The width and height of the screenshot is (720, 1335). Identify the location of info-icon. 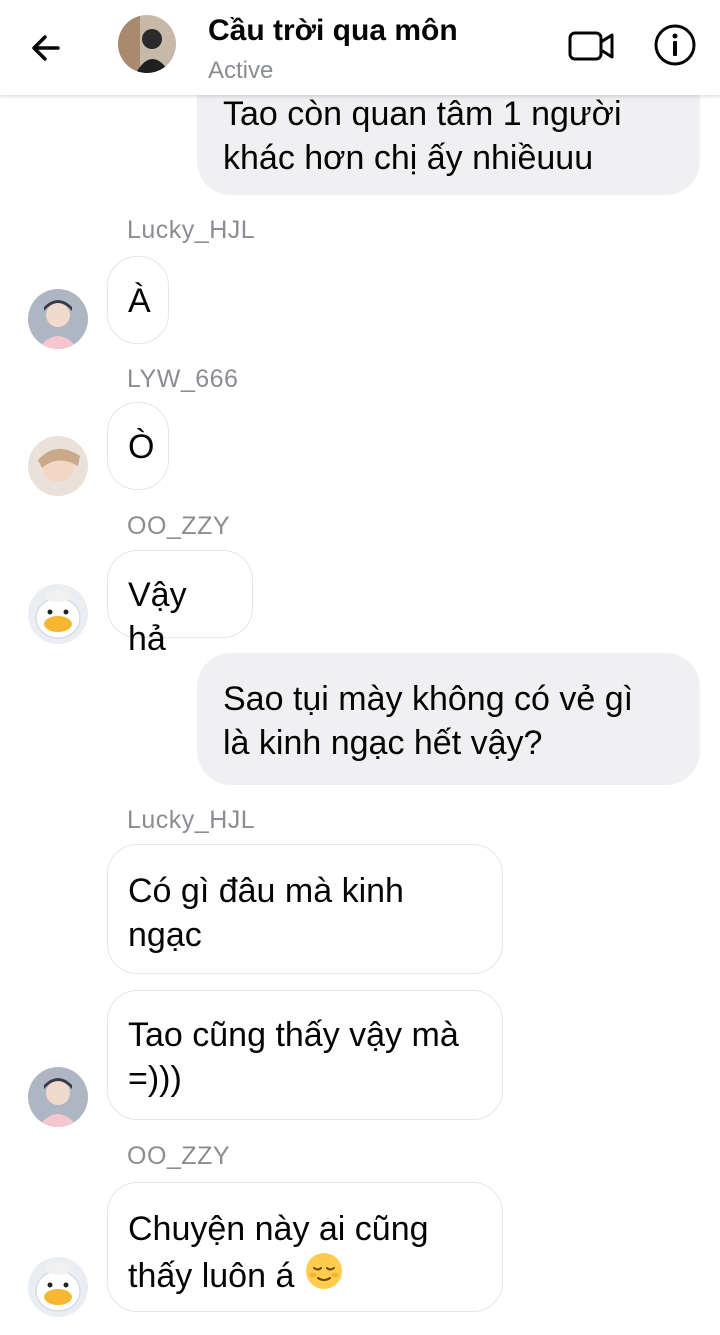
(675, 45).